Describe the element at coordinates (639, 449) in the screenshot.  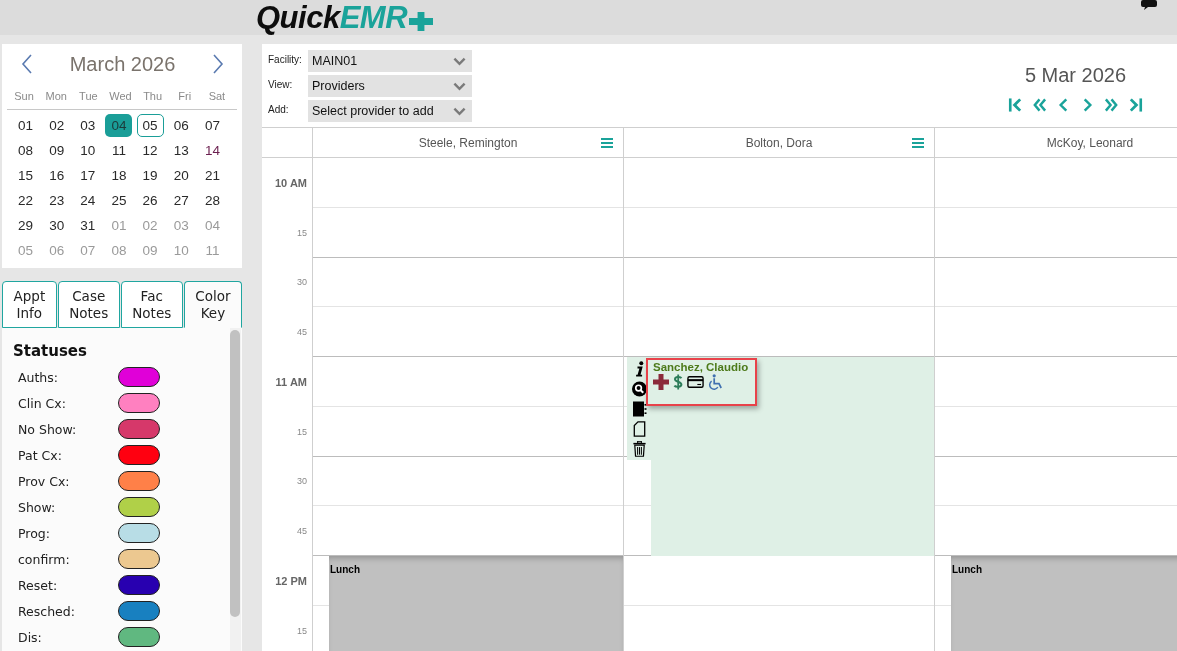
I see `trash-icon` at that location.